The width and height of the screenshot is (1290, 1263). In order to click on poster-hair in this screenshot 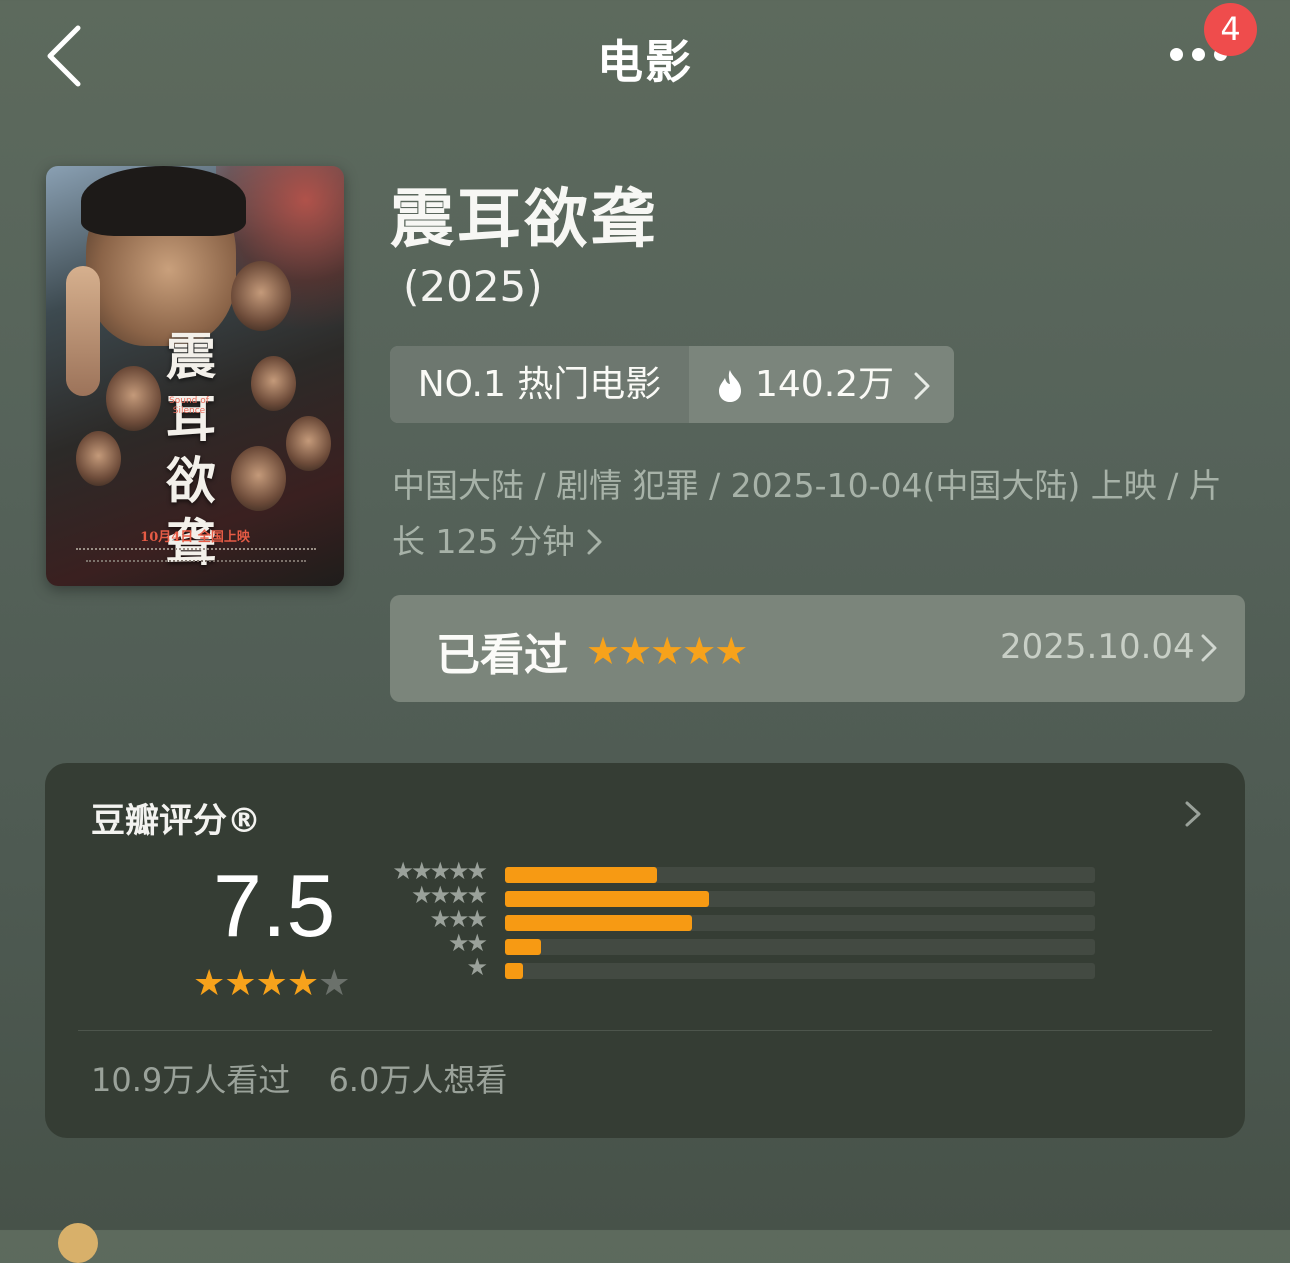, I will do `click(163, 201)`.